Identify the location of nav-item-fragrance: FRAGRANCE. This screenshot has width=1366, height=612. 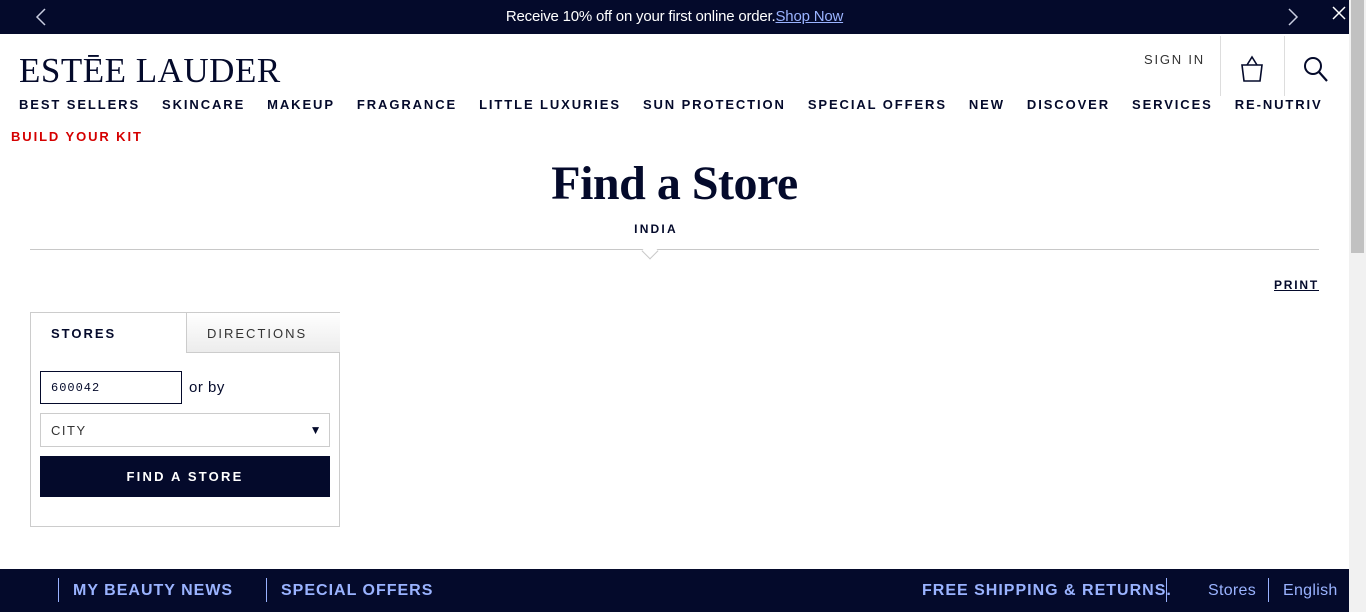
(407, 104).